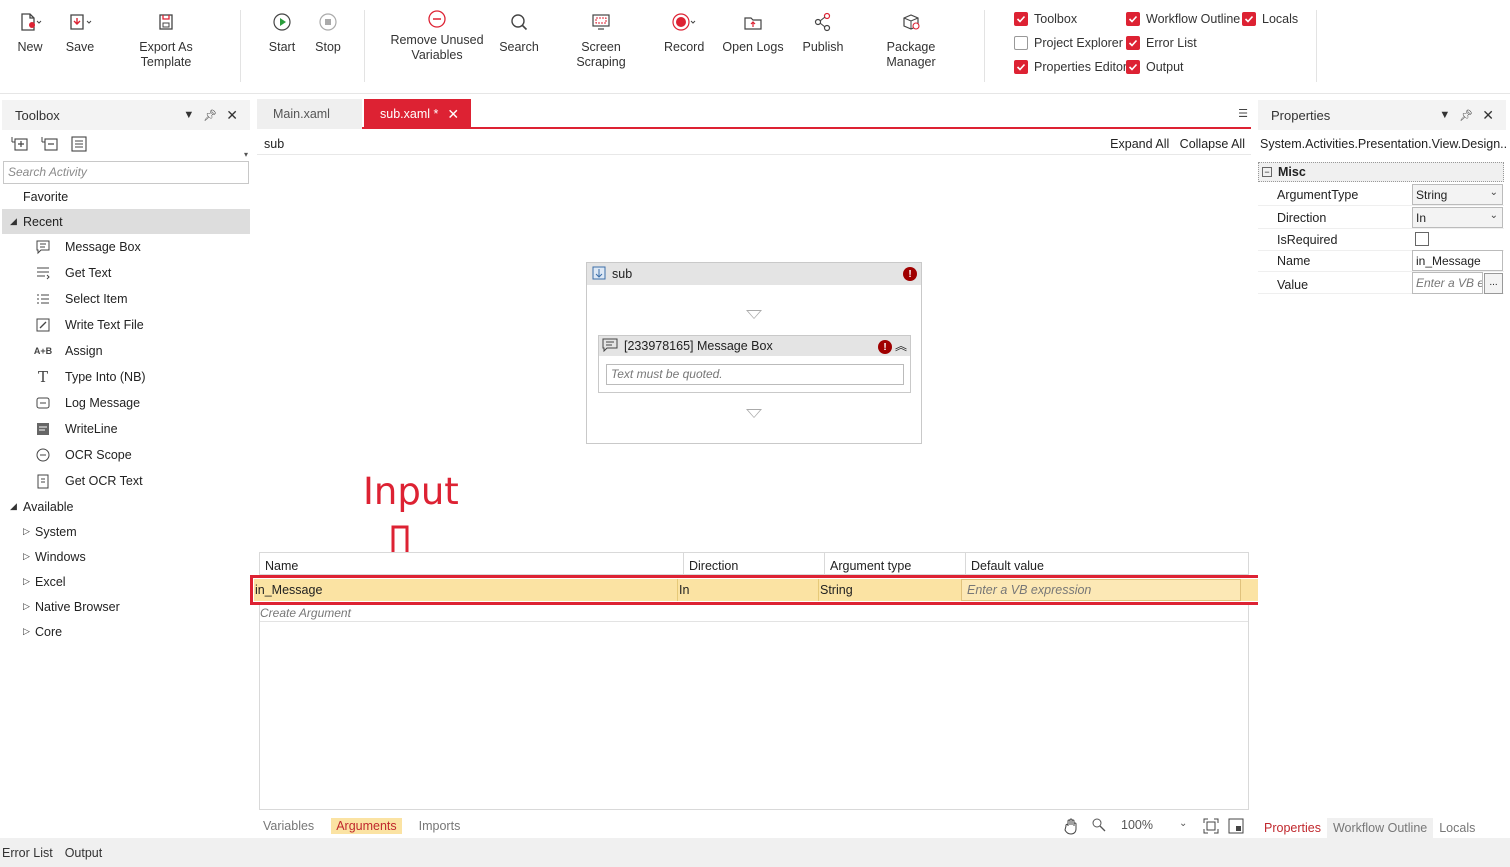  I want to click on search-activity-input: Search Activity, so click(126, 172).